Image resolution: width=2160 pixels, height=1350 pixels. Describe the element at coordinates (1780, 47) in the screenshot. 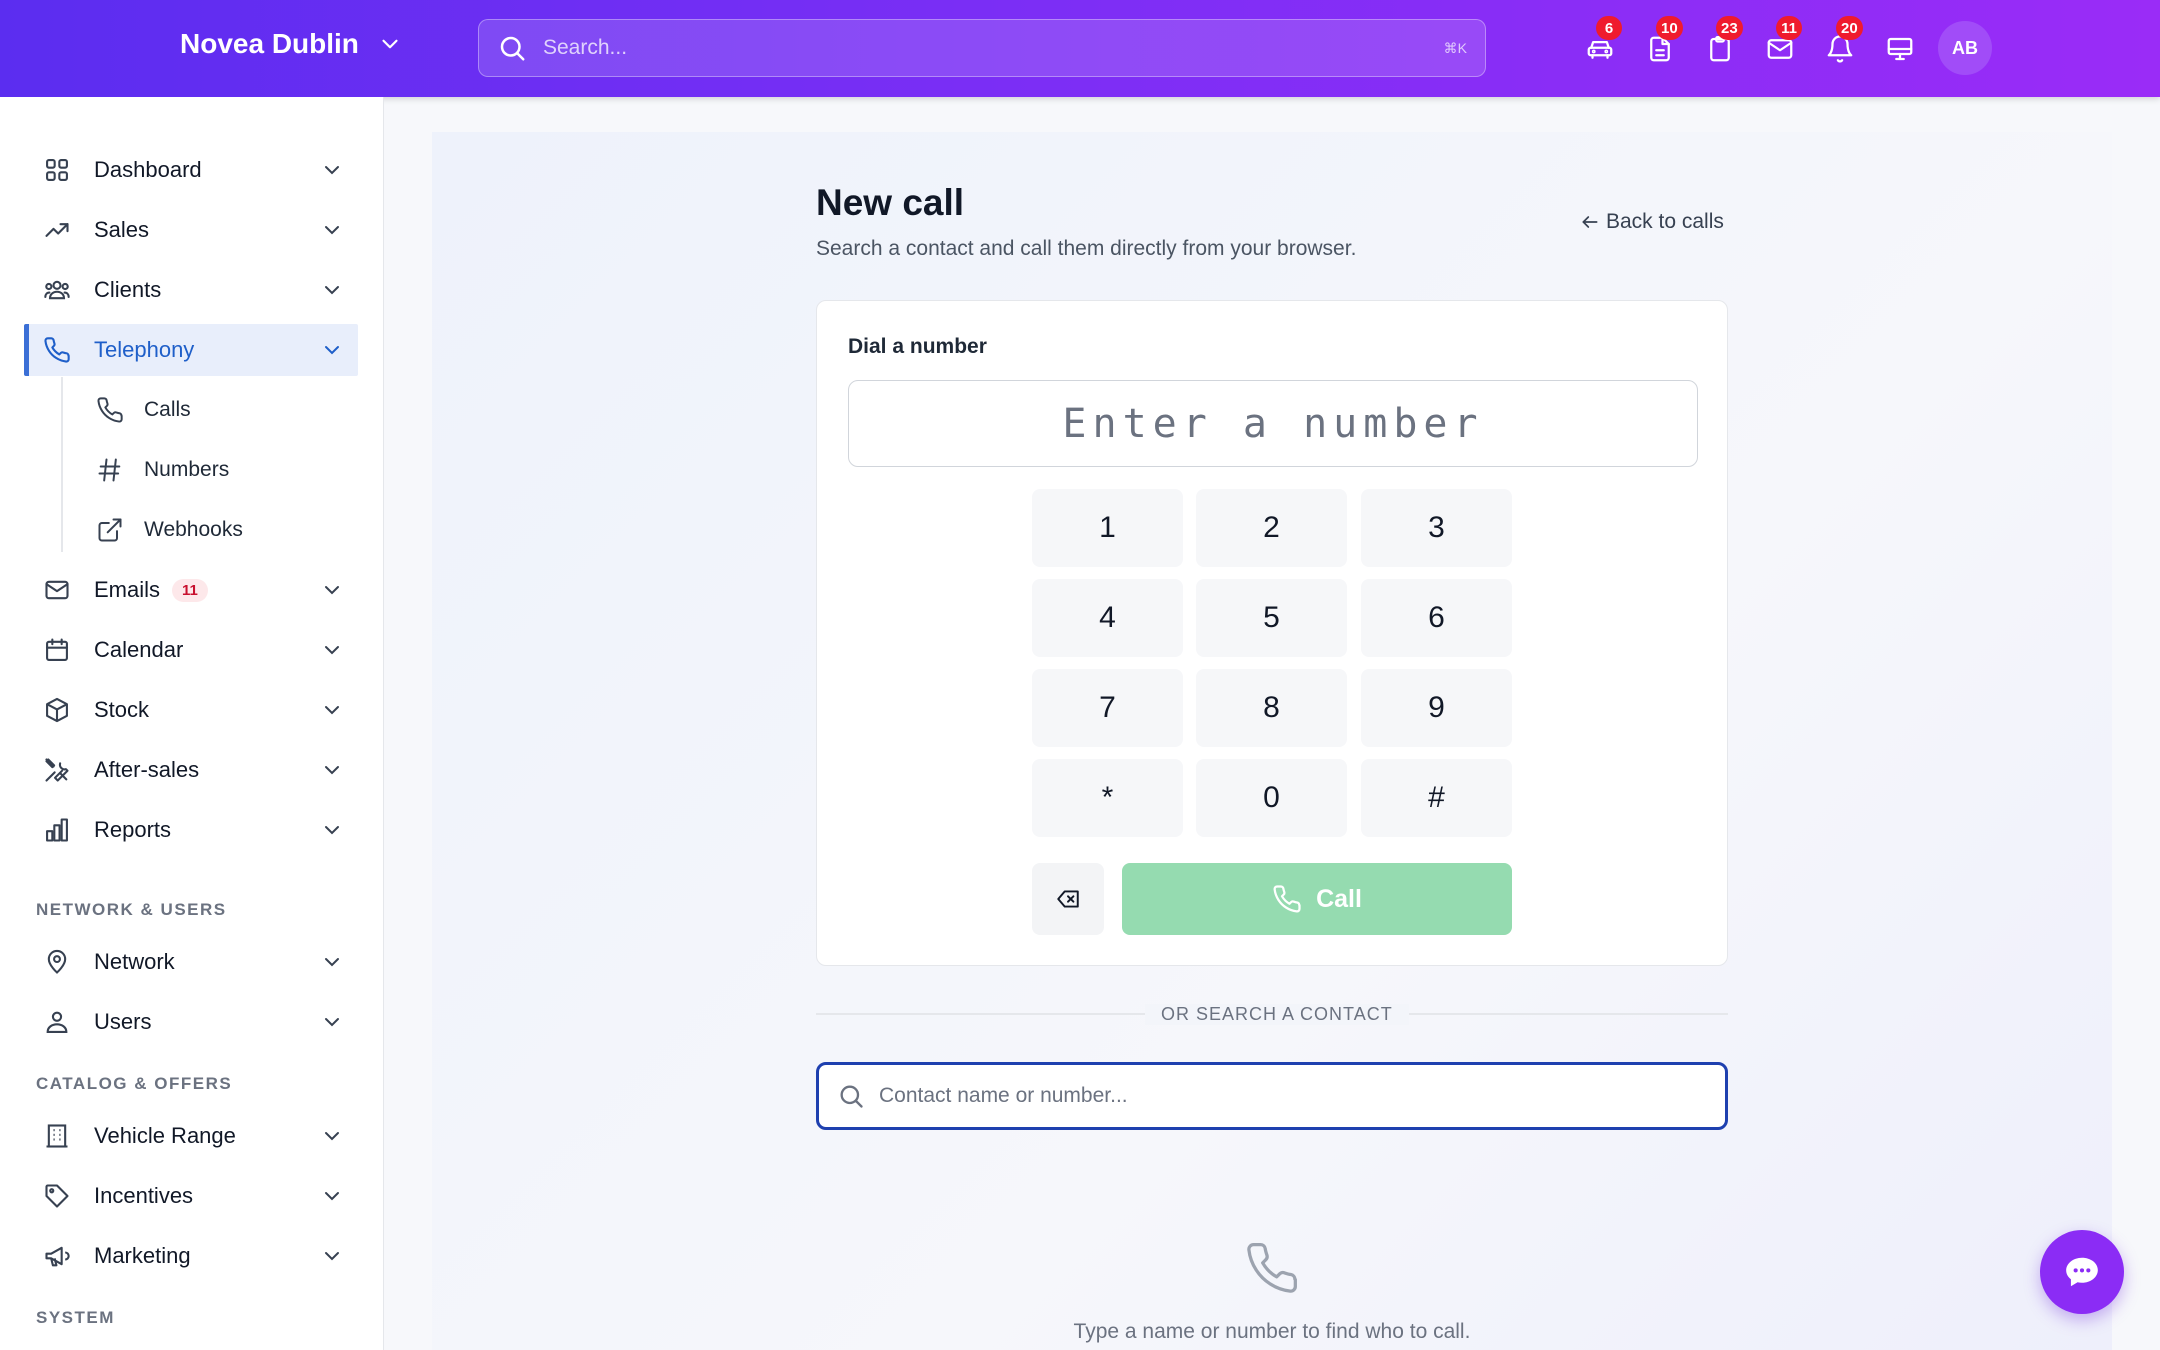

I see `mail-button: 11` at that location.